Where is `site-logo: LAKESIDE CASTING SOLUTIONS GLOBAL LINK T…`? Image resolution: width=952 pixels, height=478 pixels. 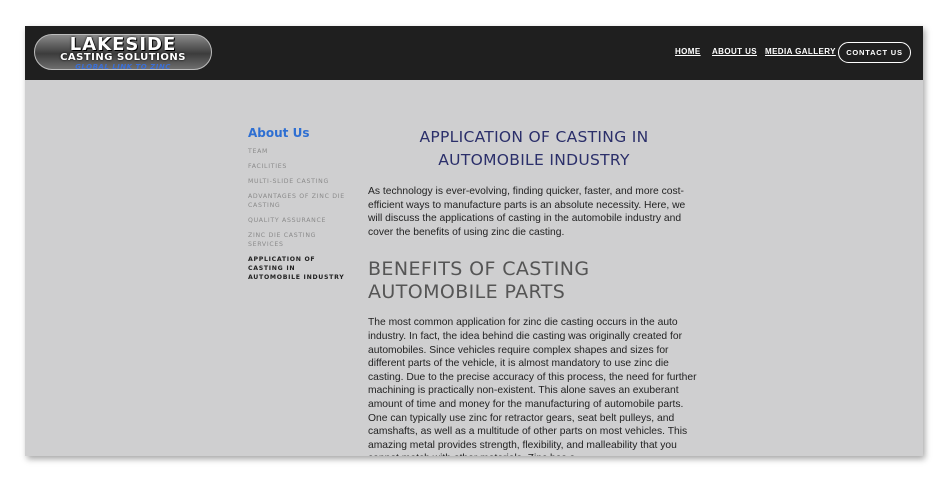 site-logo: LAKESIDE CASTING SOLUTIONS GLOBAL LINK T… is located at coordinates (123, 52).